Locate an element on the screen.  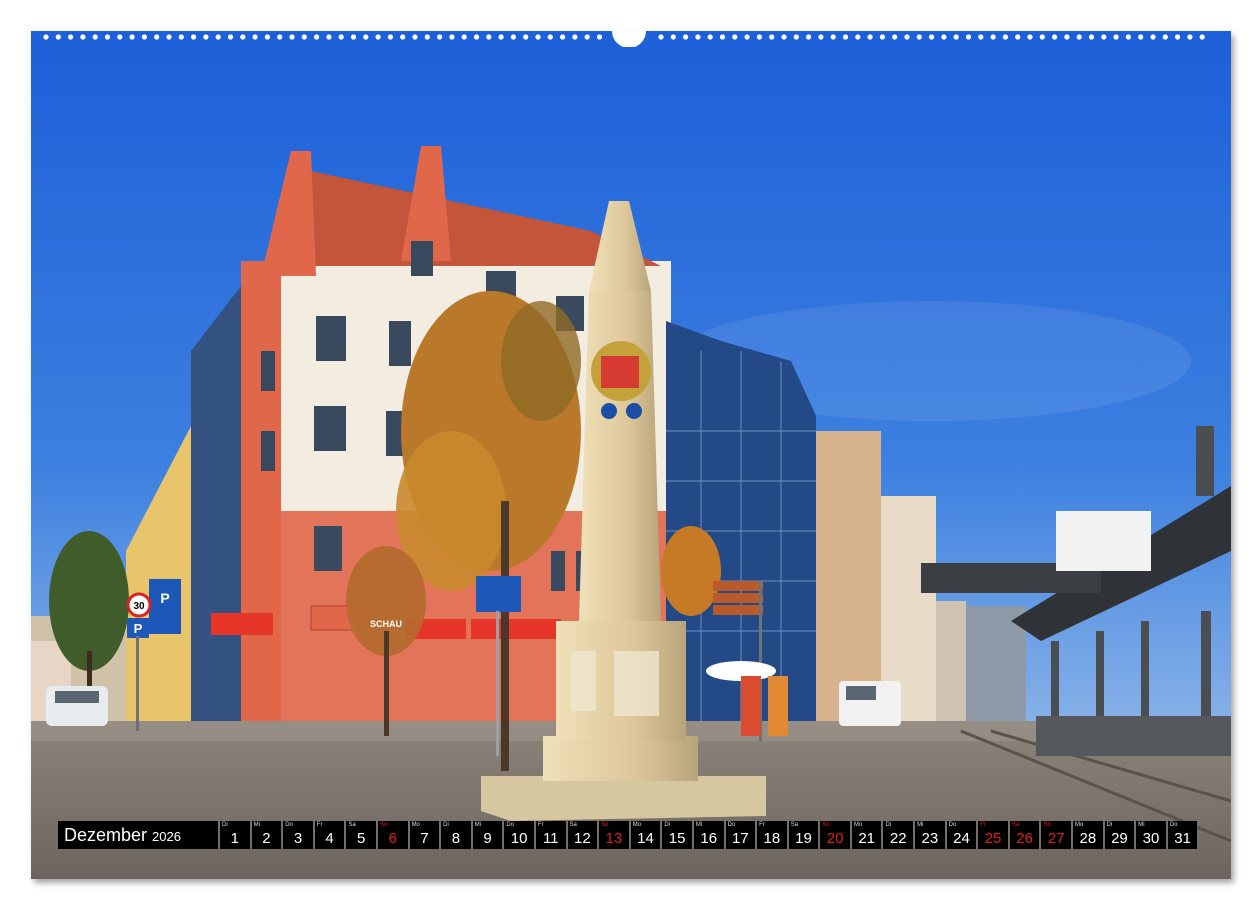
day-number: 9 is located at coordinates (487, 838).